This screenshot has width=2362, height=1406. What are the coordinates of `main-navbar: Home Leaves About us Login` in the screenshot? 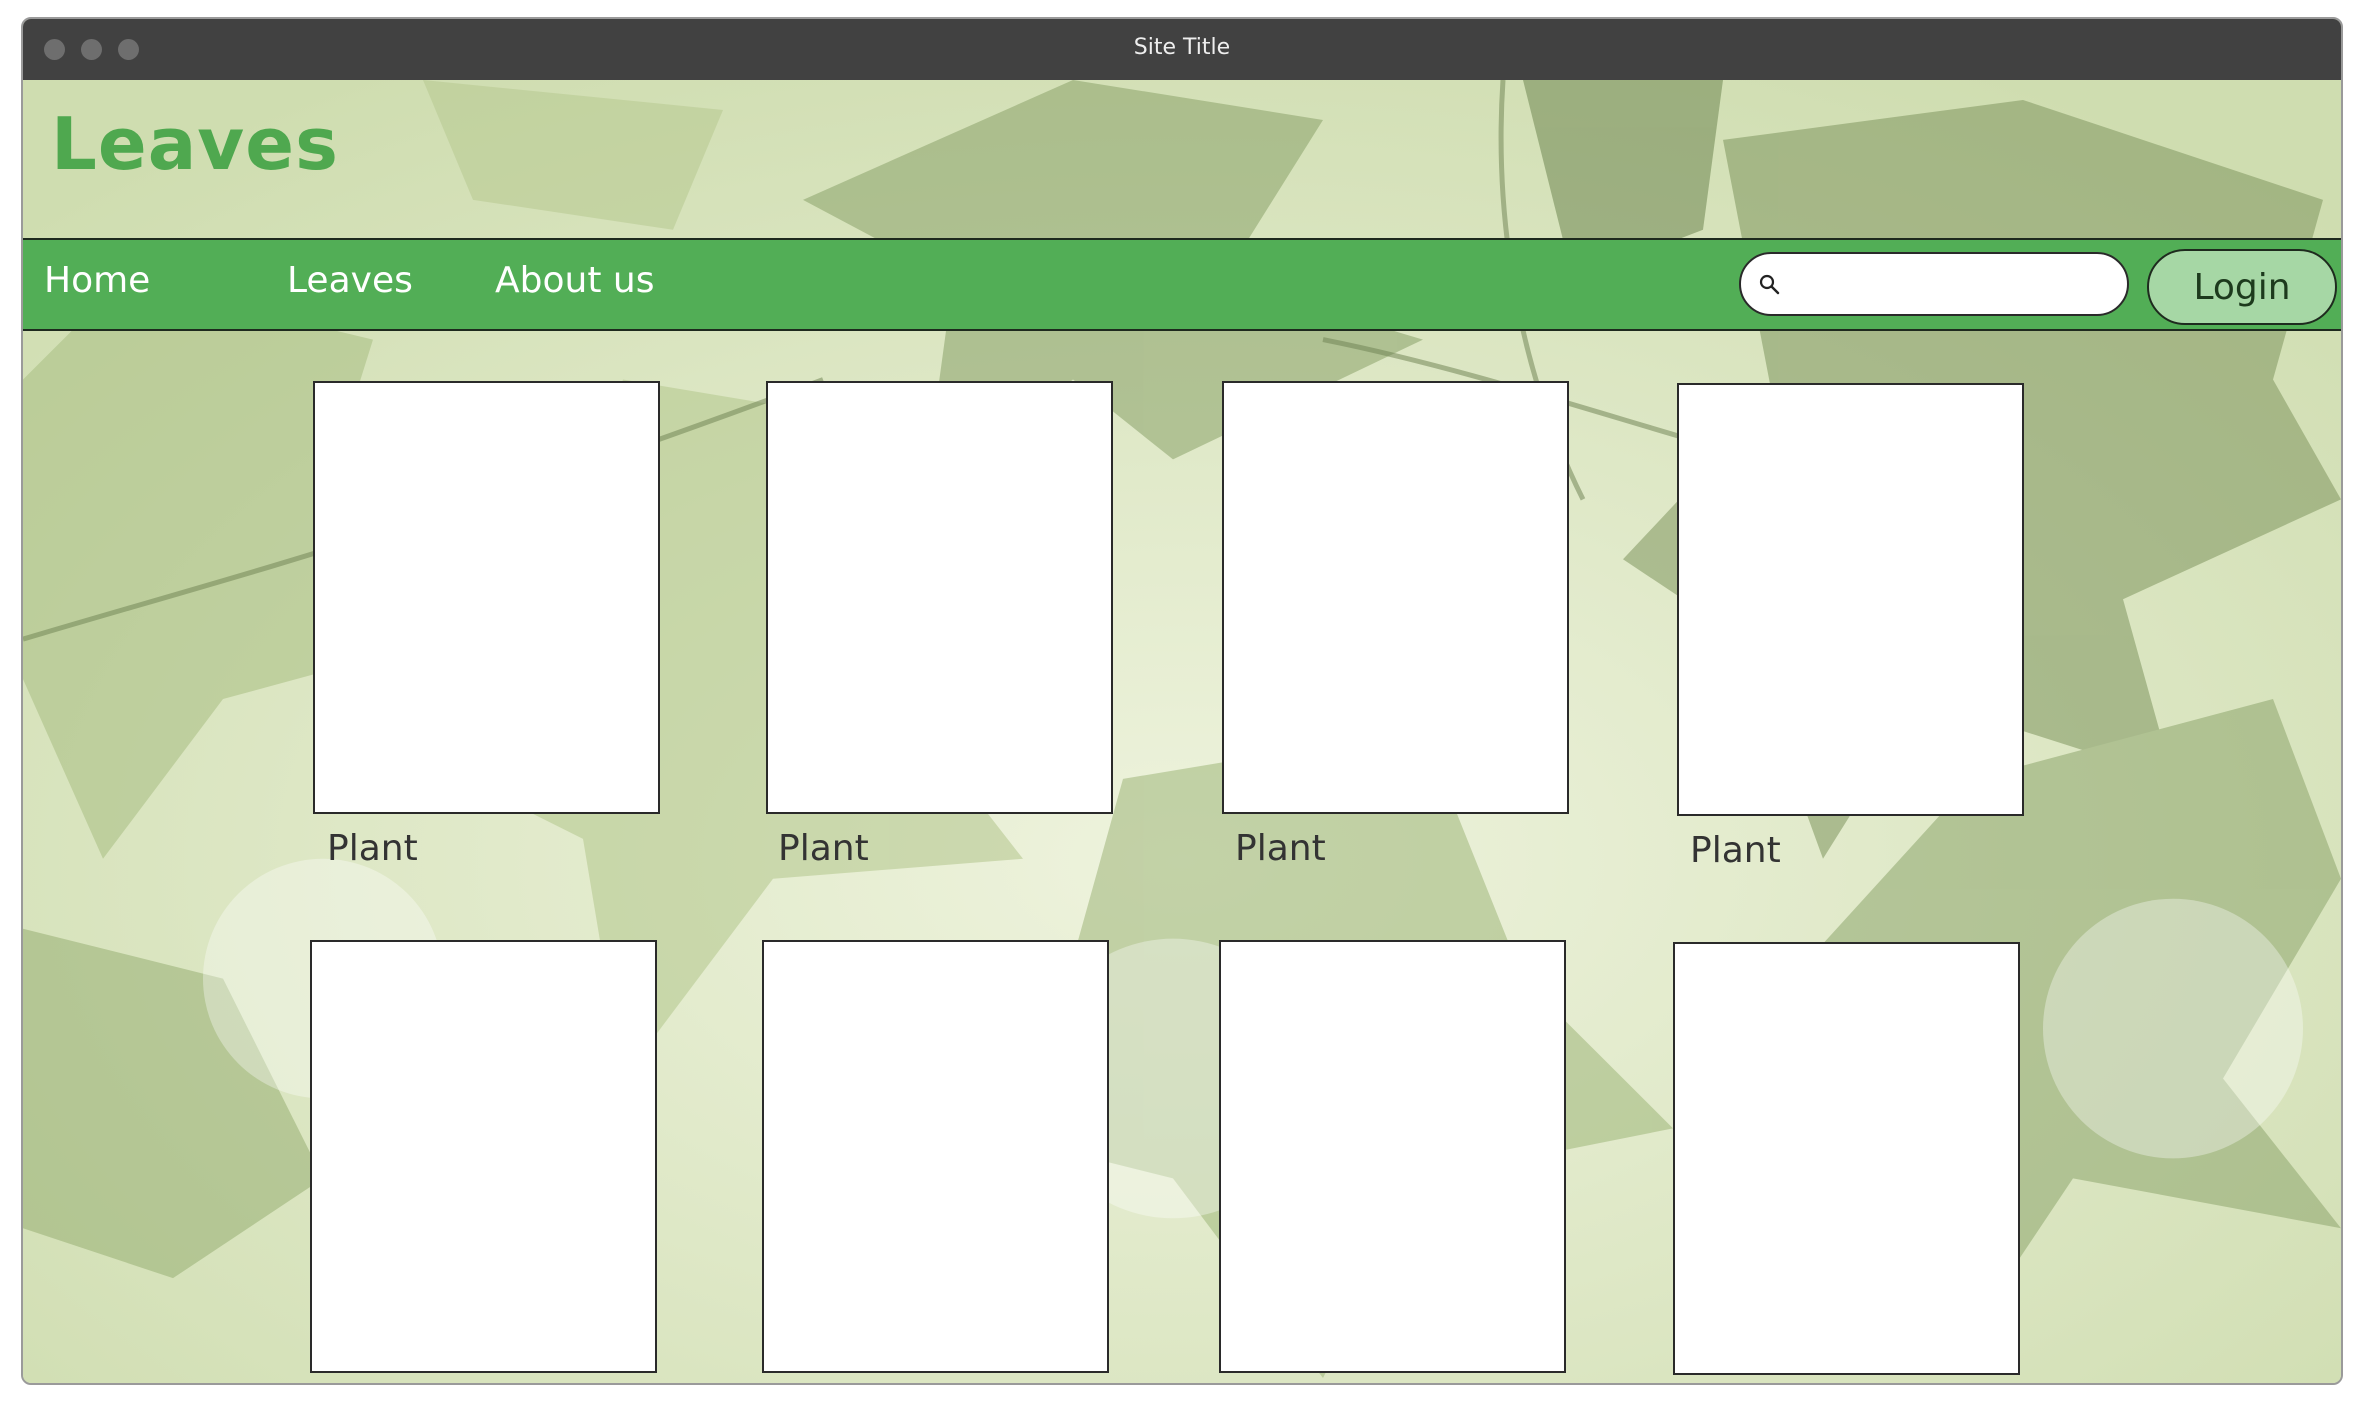 It's located at (1182, 284).